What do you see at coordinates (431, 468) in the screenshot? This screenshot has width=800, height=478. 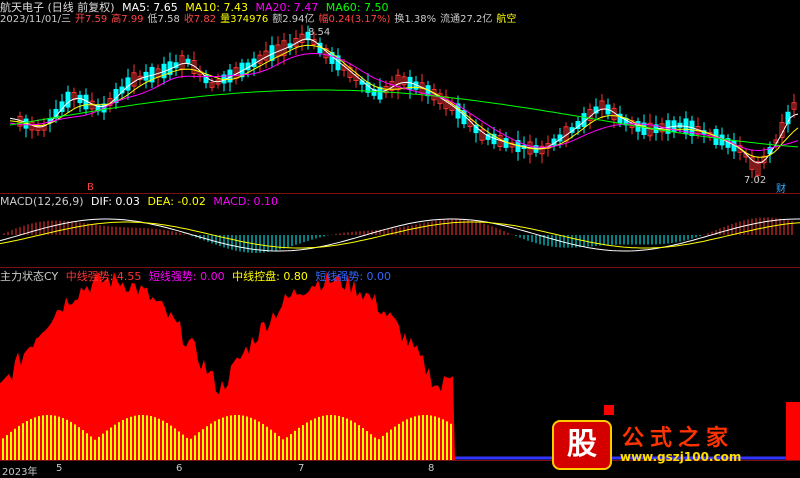 I see `xaxis-month: 8` at bounding box center [431, 468].